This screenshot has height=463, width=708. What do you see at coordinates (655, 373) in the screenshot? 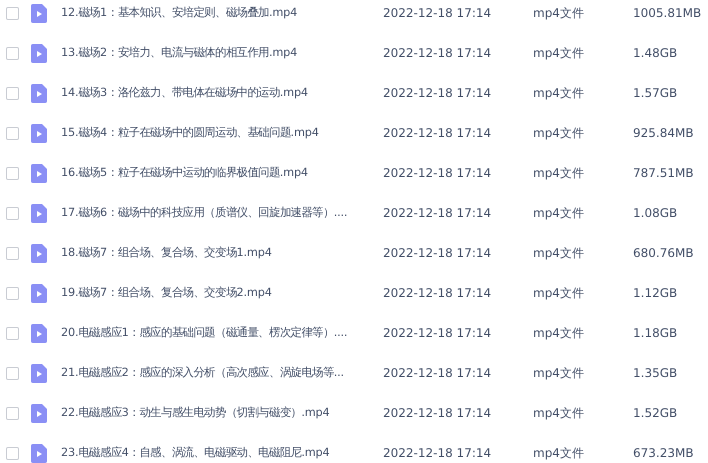
I see `file-size: 1.35GB` at bounding box center [655, 373].